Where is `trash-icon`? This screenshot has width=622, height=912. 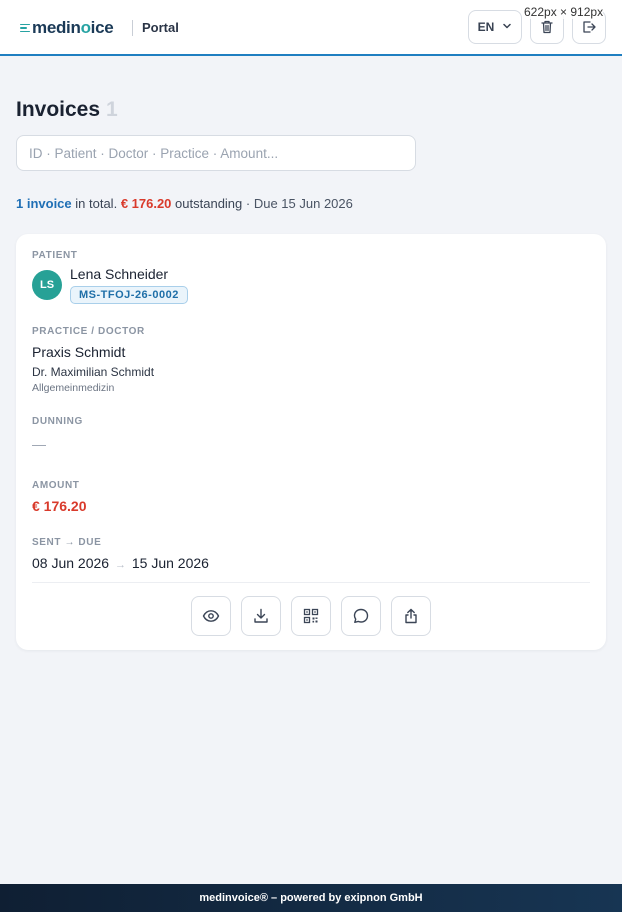
trash-icon is located at coordinates (547, 27).